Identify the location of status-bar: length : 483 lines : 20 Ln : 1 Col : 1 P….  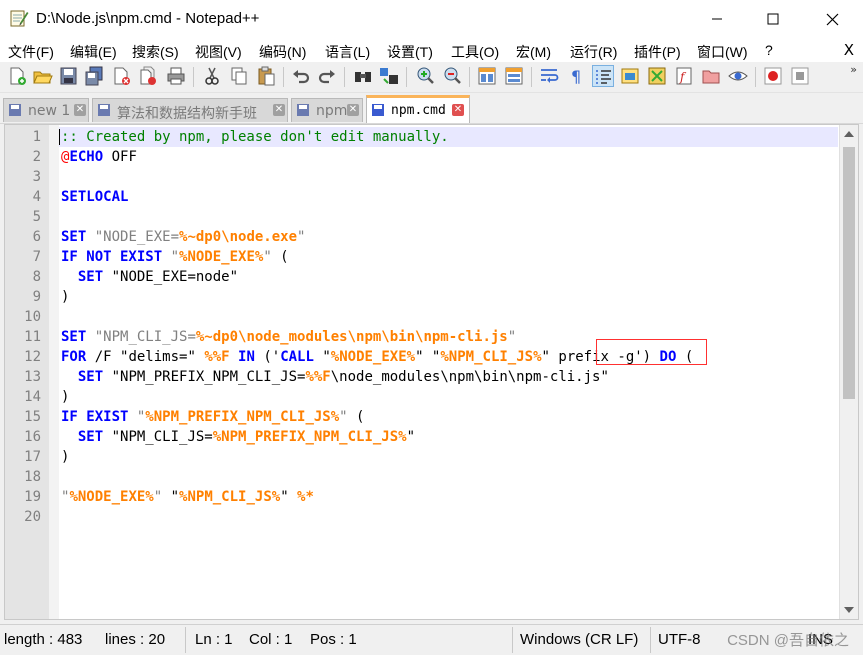
(431, 639).